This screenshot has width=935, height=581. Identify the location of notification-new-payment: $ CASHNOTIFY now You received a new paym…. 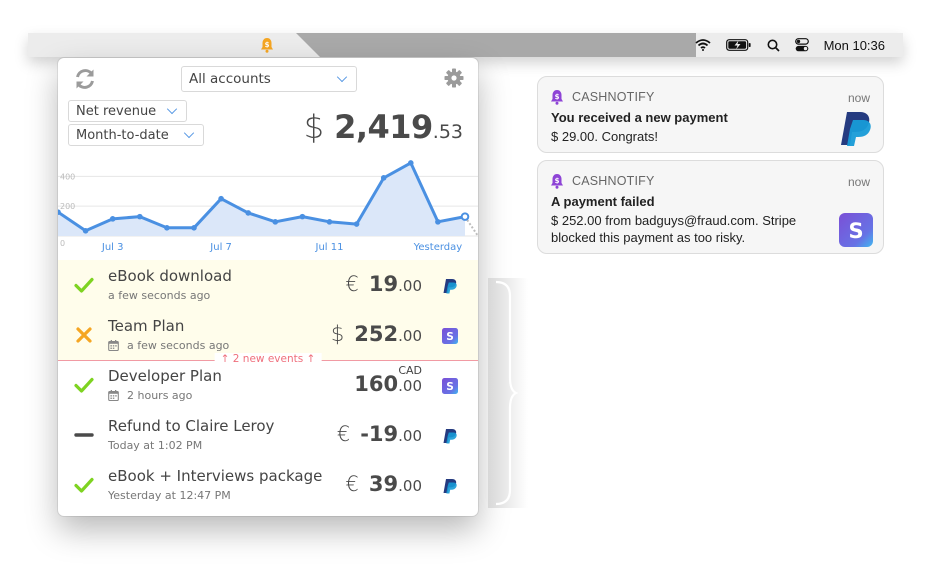
(710, 114).